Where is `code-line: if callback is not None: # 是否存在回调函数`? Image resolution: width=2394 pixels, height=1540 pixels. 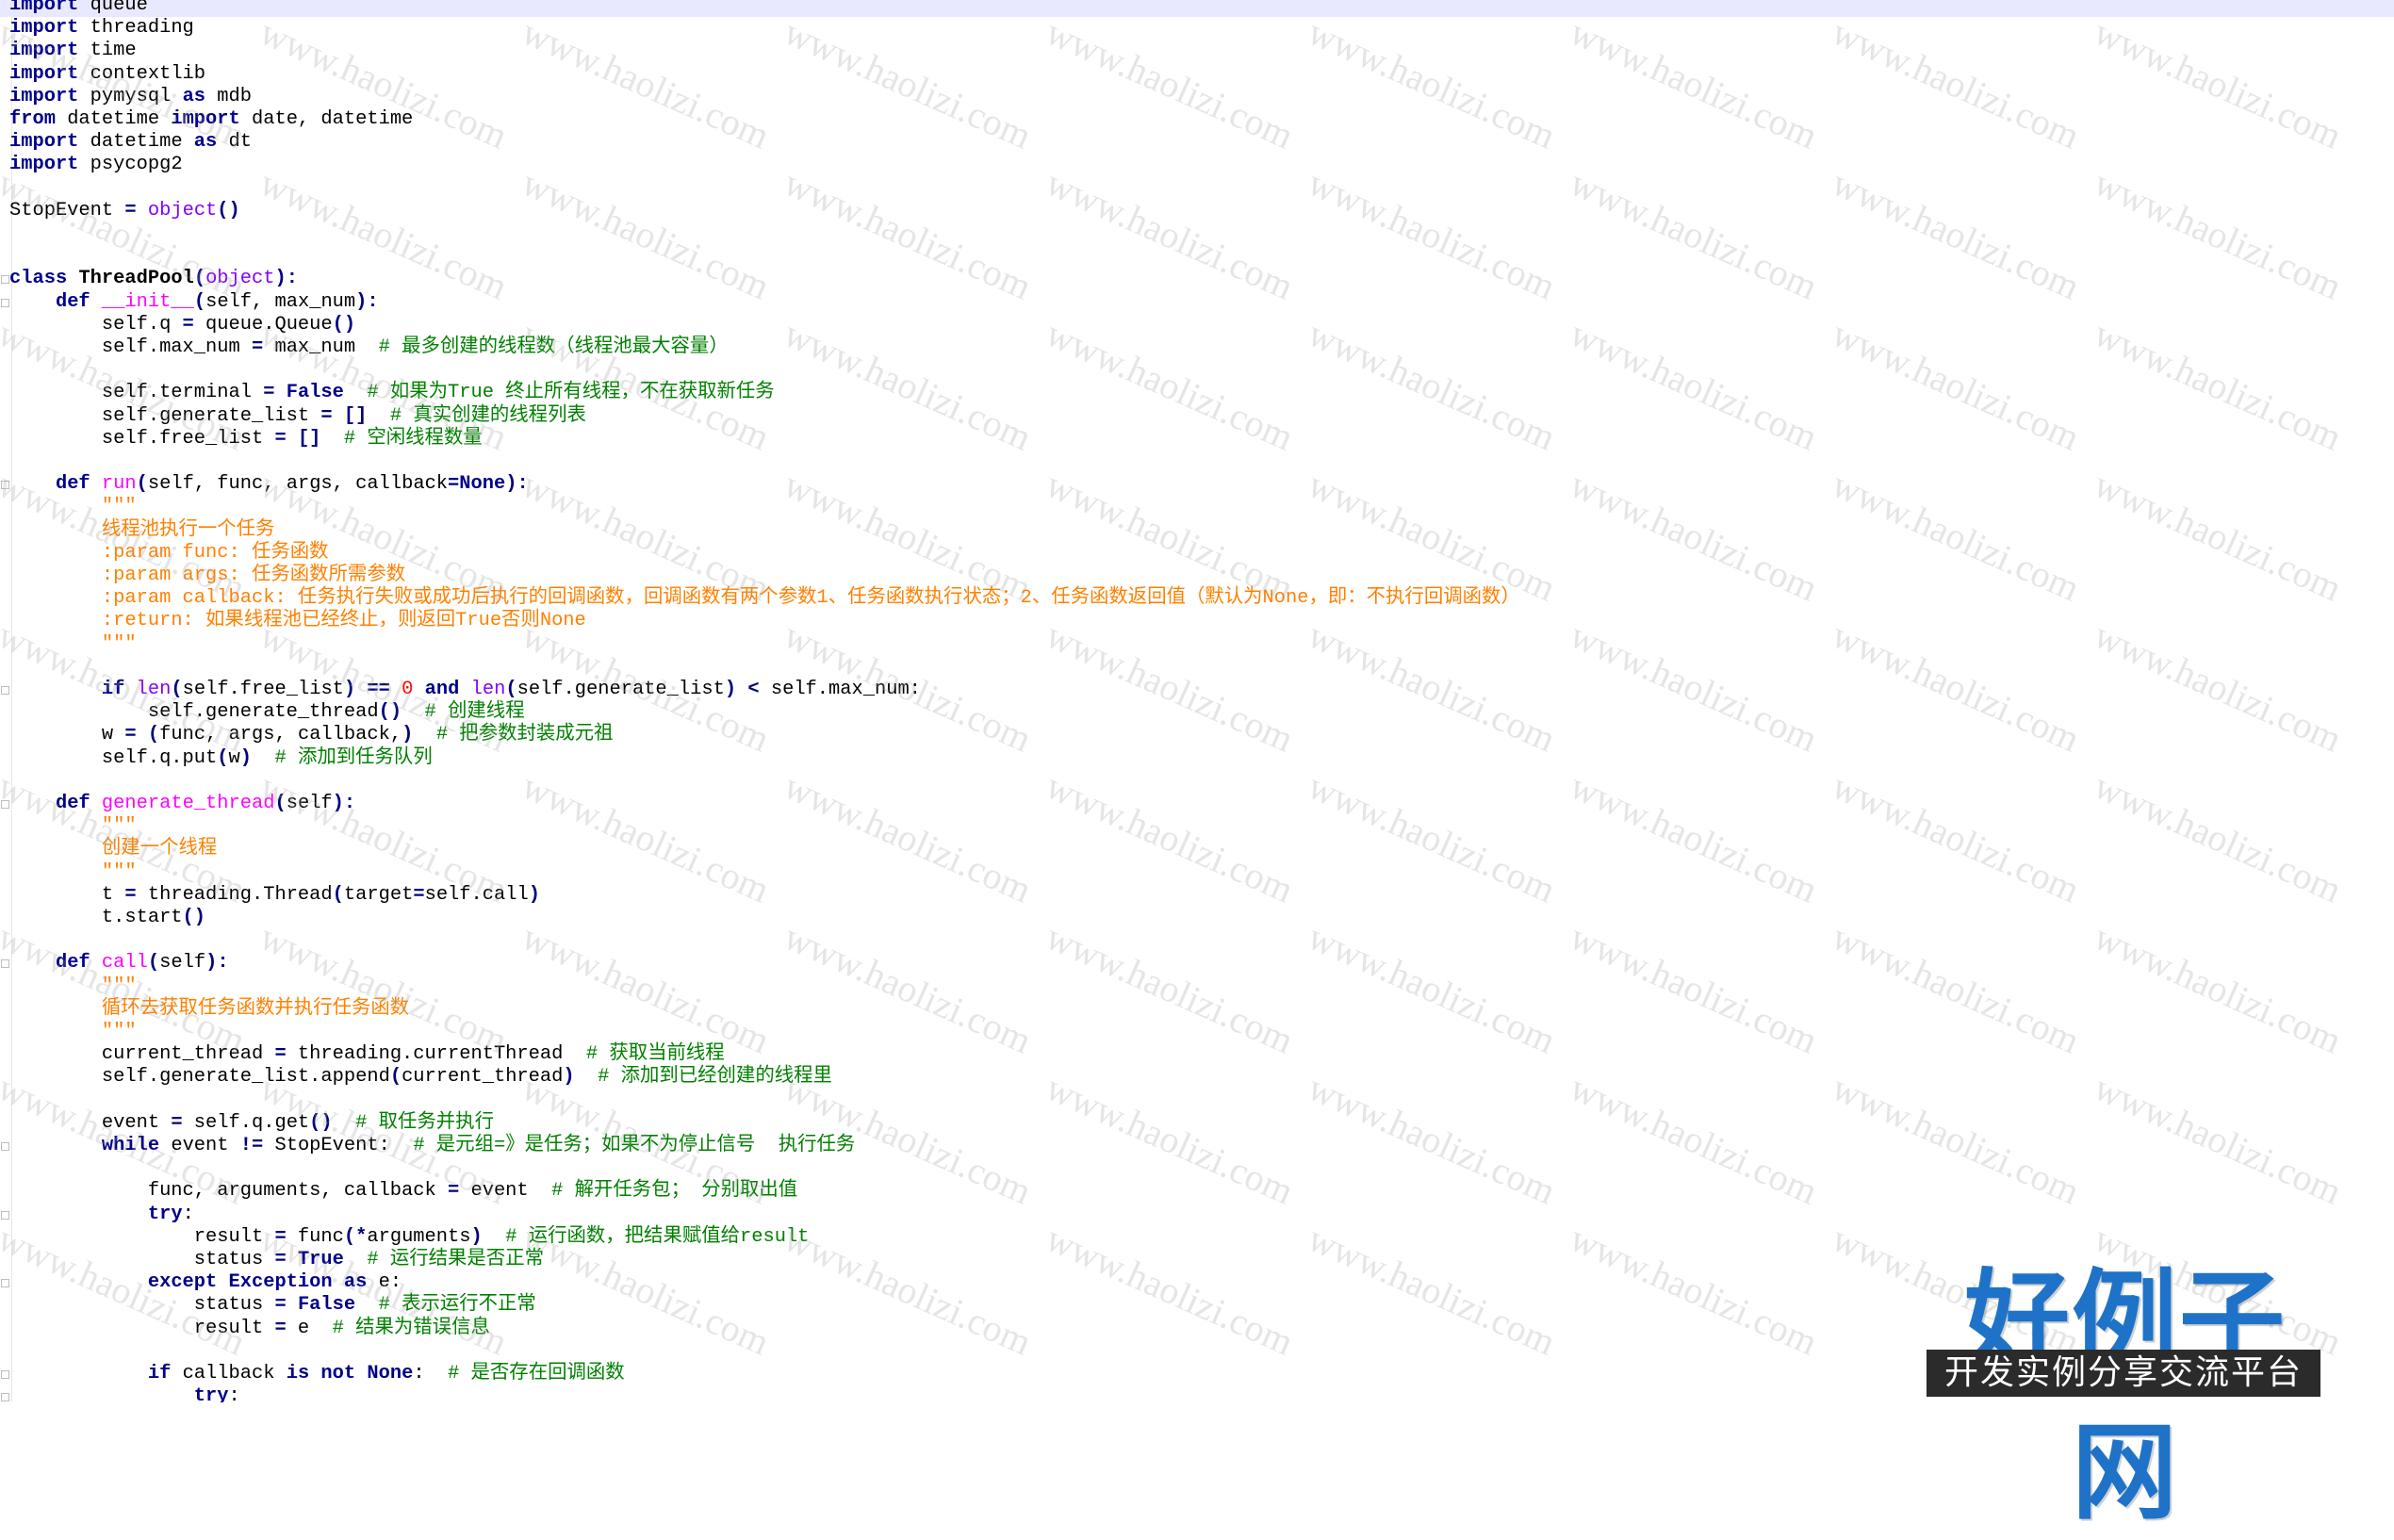
code-line: if callback is not None: # 是否存在回调函数 is located at coordinates (317, 1374).